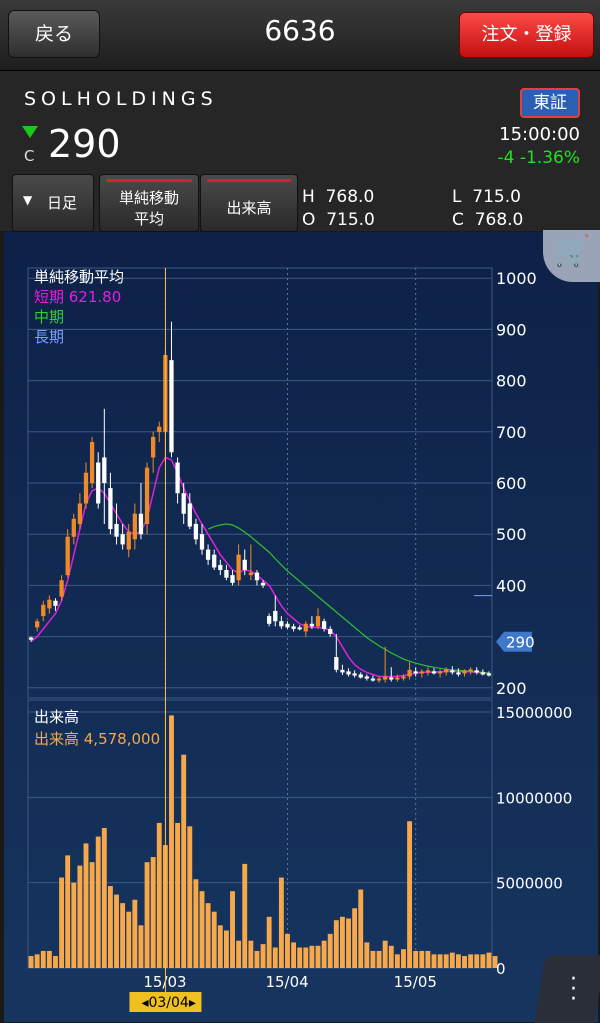  What do you see at coordinates (534, 798) in the screenshot?
I see `volume-axis-label: 10000000` at bounding box center [534, 798].